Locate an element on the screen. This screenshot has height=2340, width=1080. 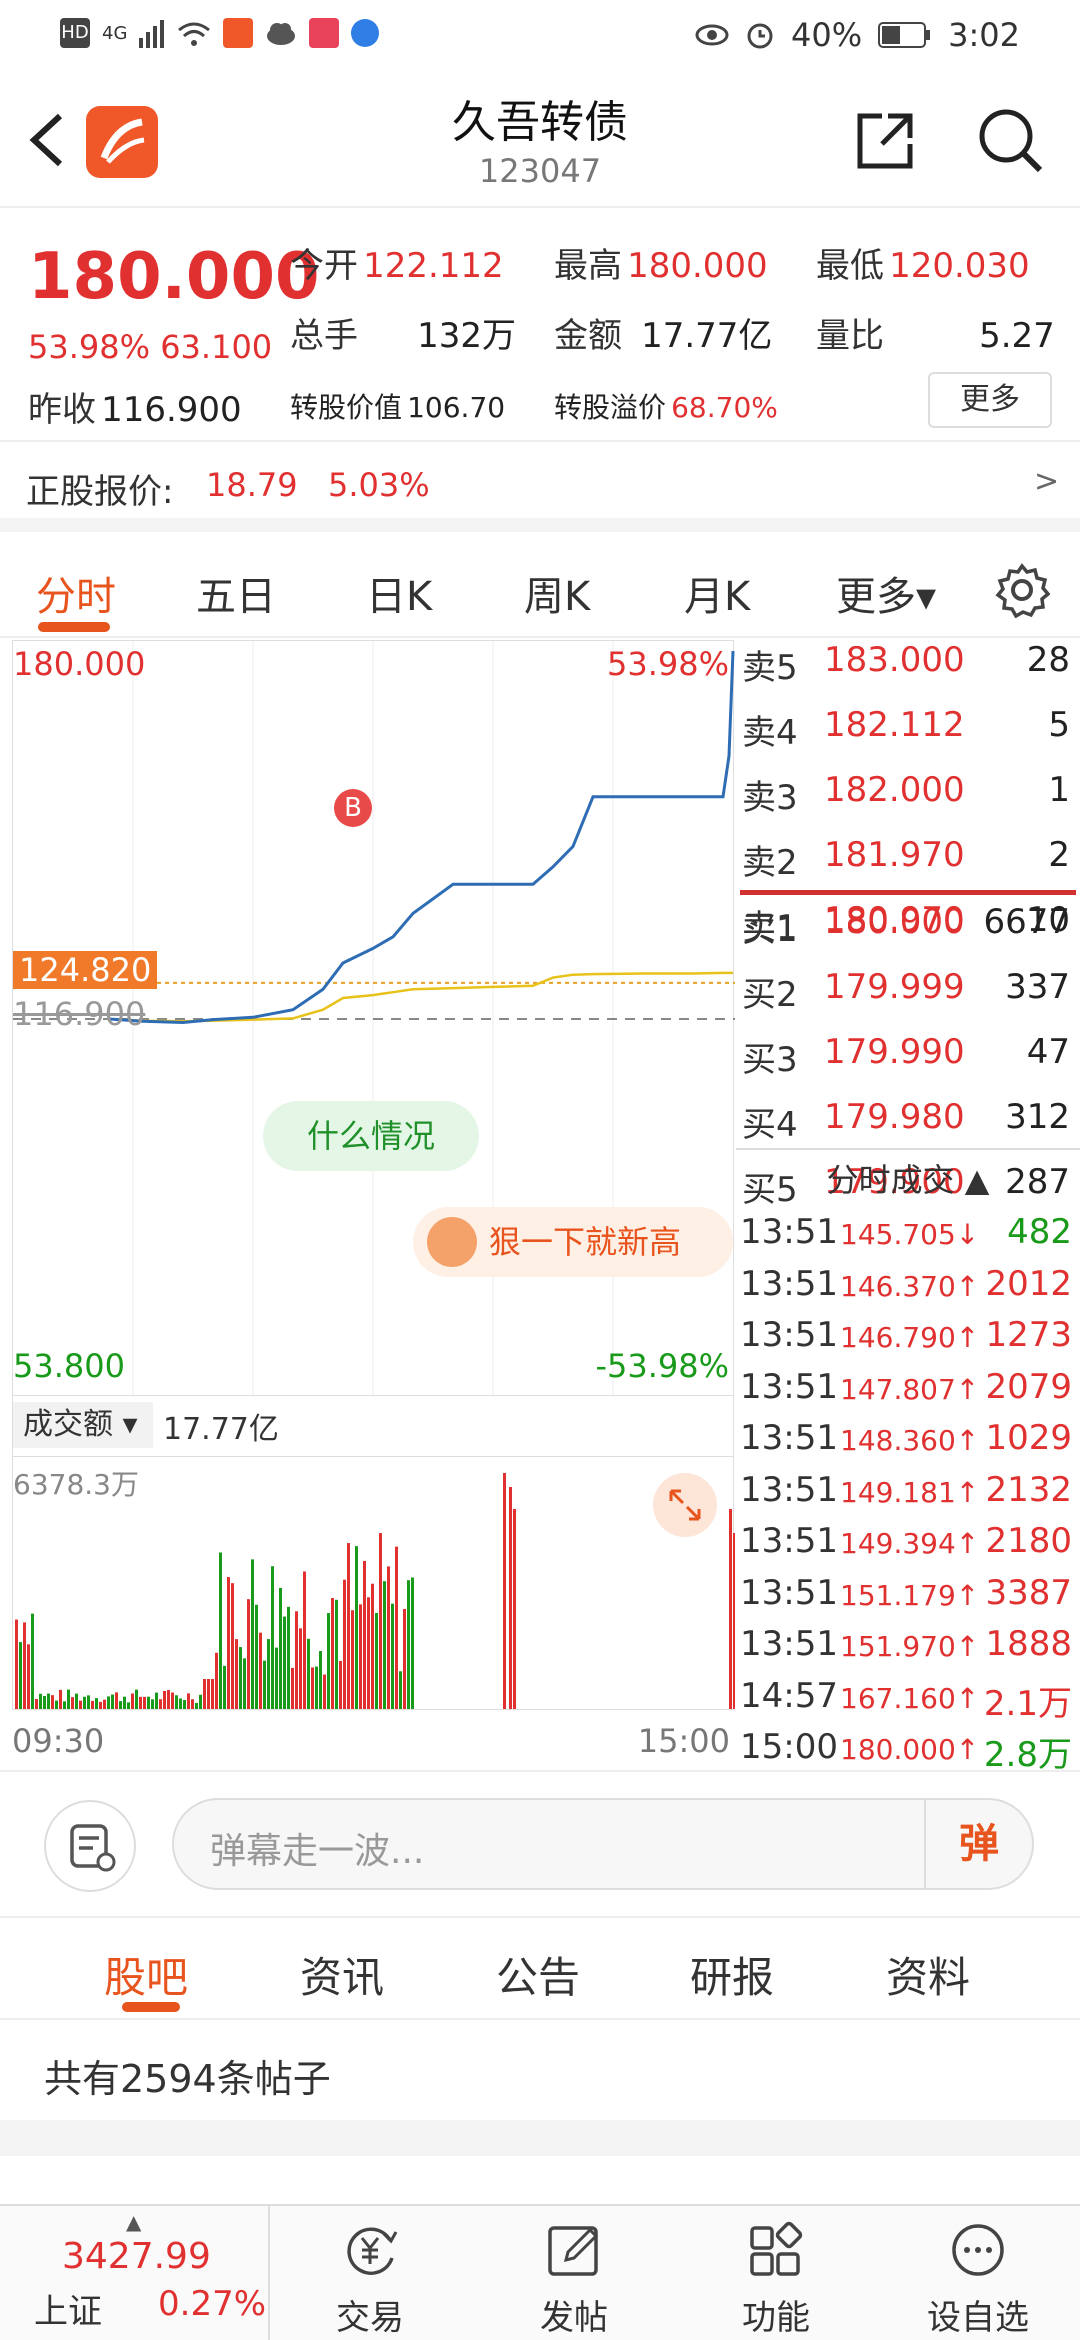
trade-price: 180.000↑ is located at coordinates (910, 1749).